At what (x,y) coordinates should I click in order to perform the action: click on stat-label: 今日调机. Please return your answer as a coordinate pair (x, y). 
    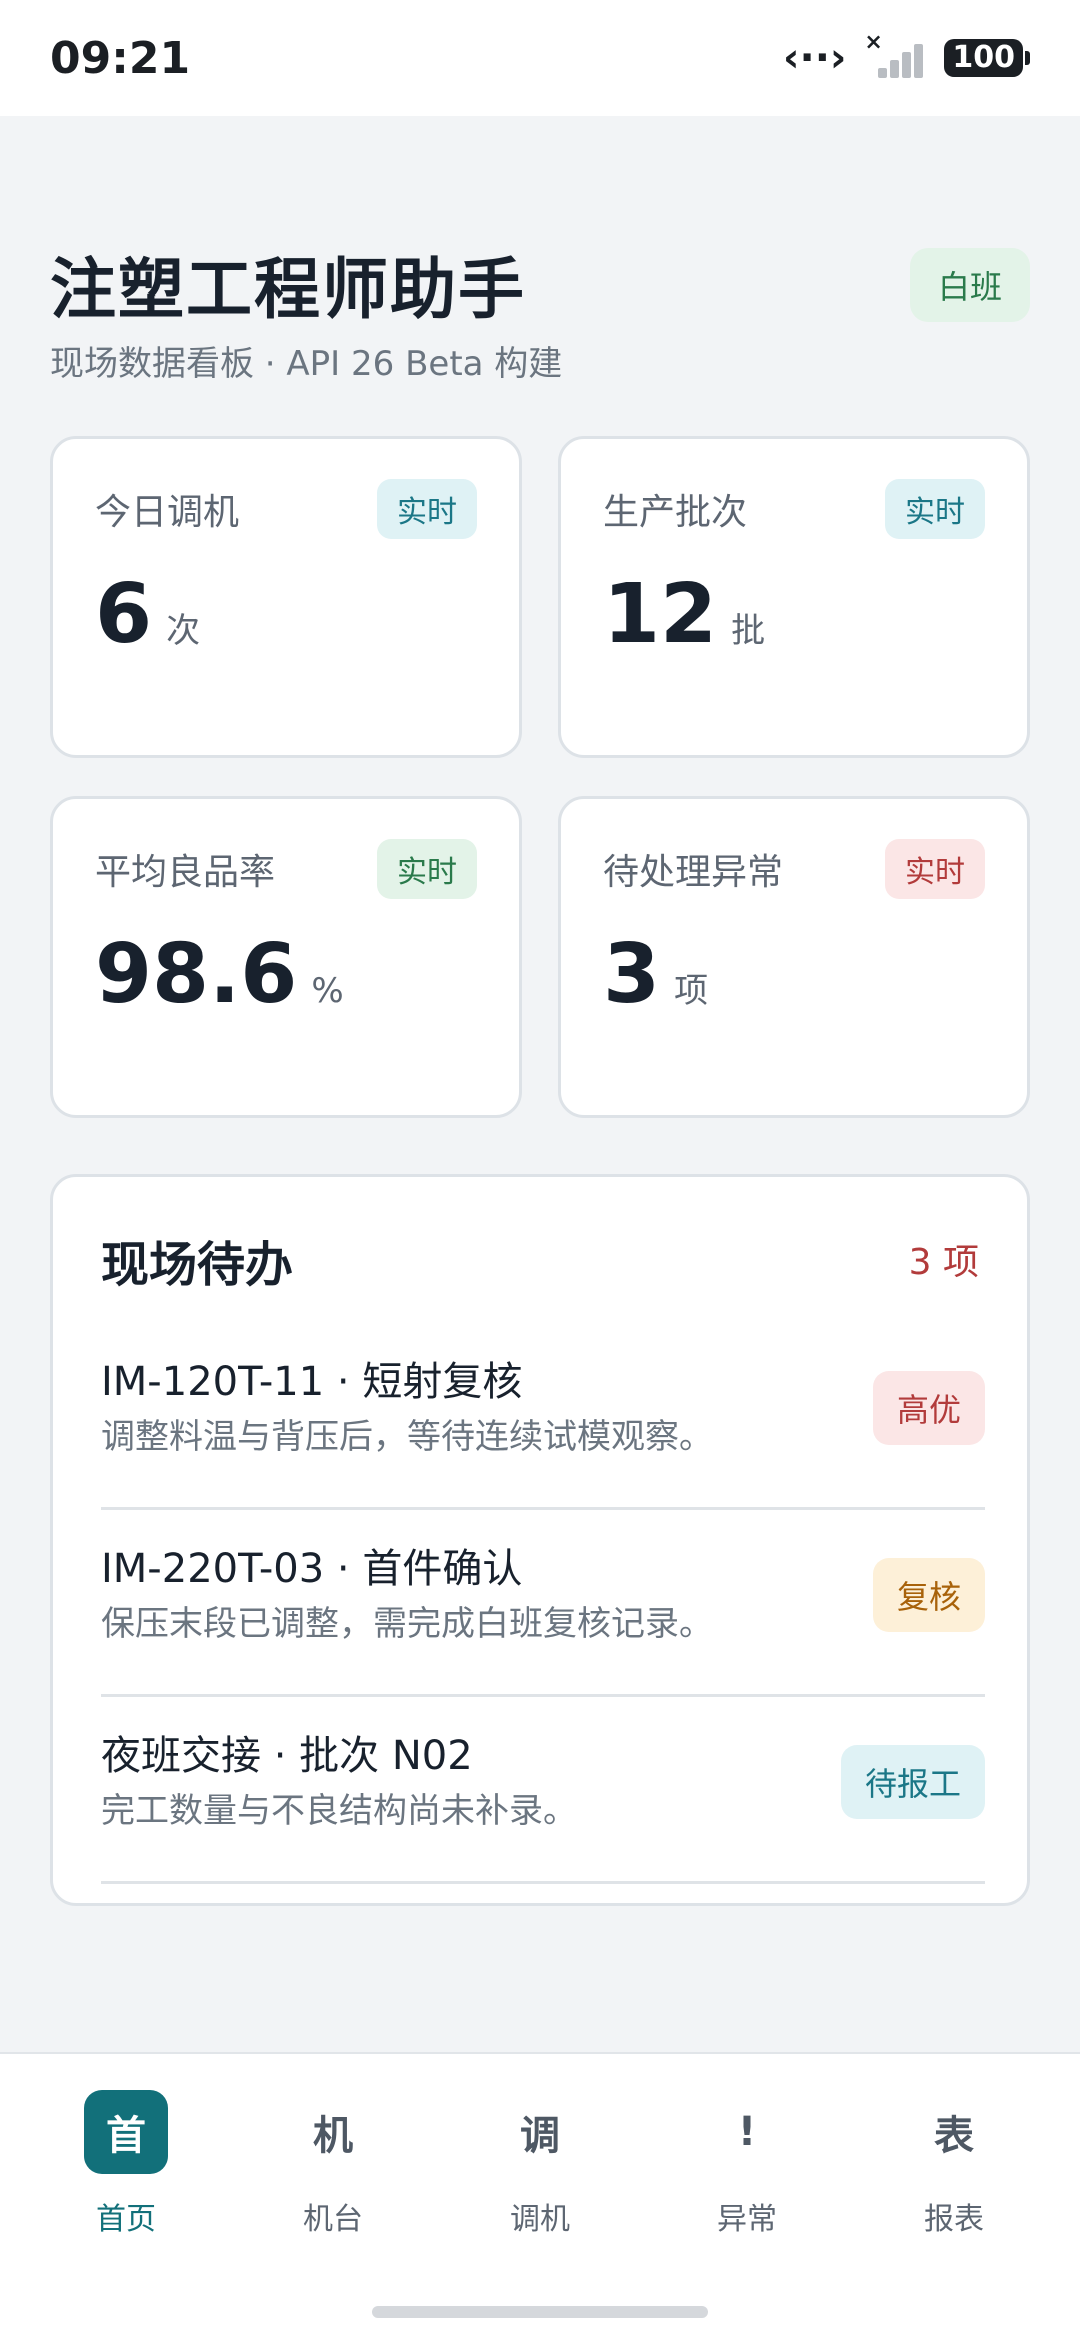
    Looking at the image, I should click on (167, 512).